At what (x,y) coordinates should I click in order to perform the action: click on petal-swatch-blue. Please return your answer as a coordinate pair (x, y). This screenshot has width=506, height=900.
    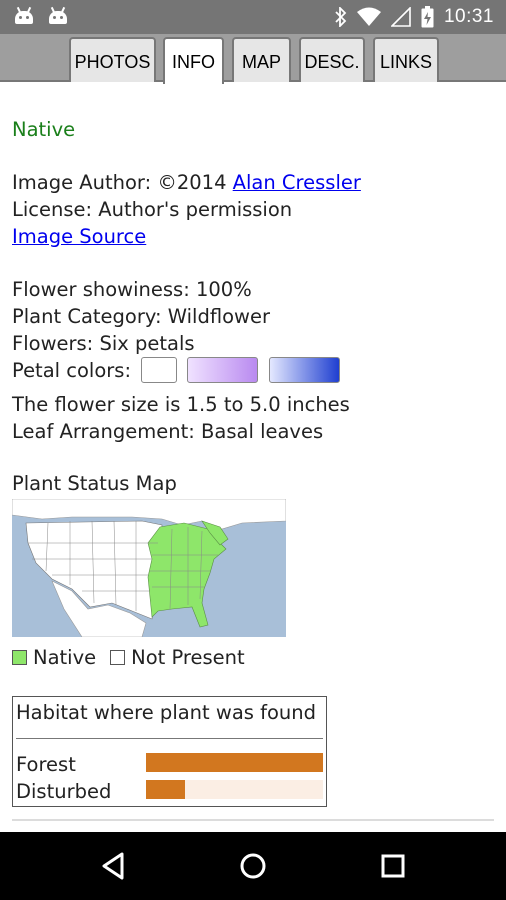
    Looking at the image, I should click on (304, 369).